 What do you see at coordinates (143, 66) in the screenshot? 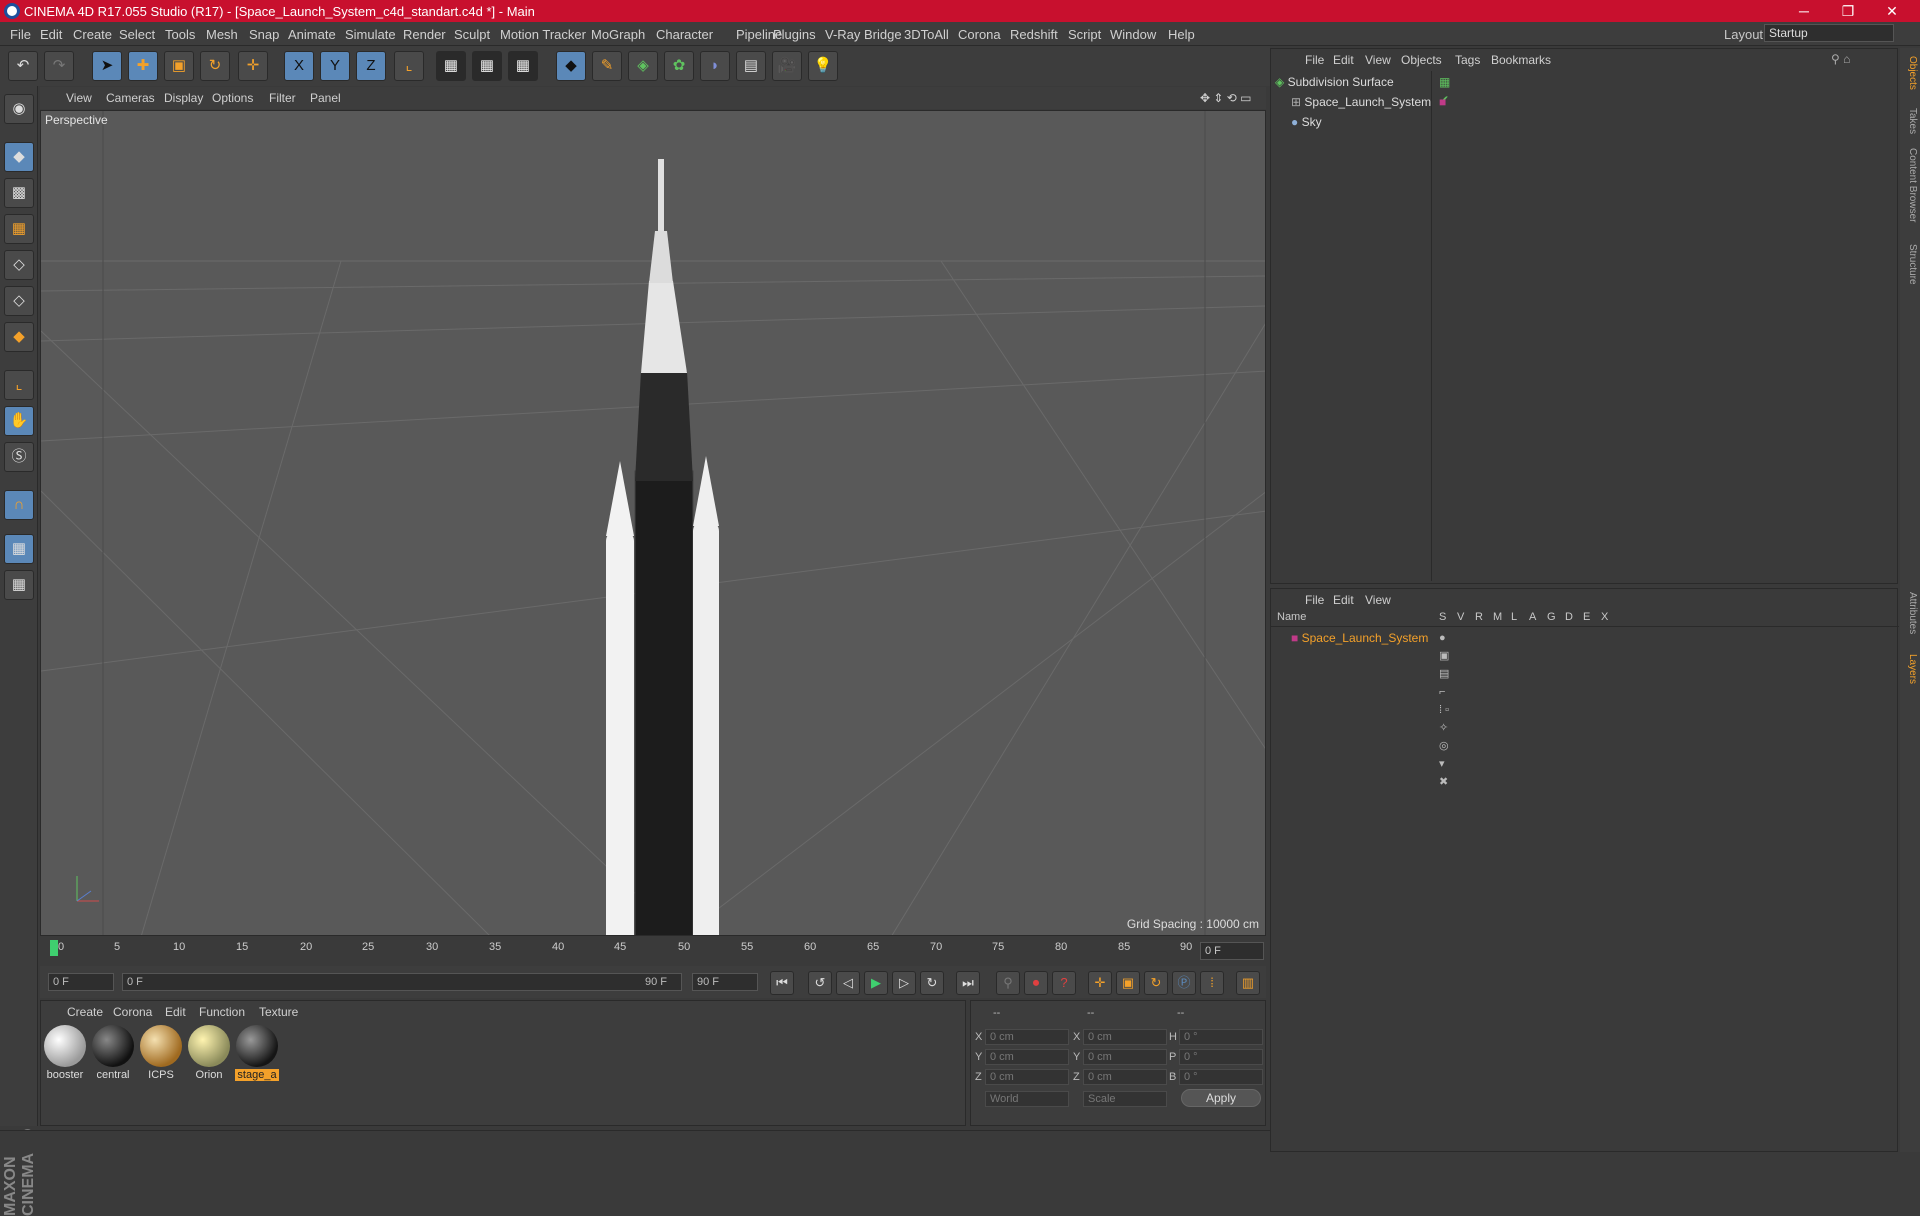
I see `move-icon: ✚` at bounding box center [143, 66].